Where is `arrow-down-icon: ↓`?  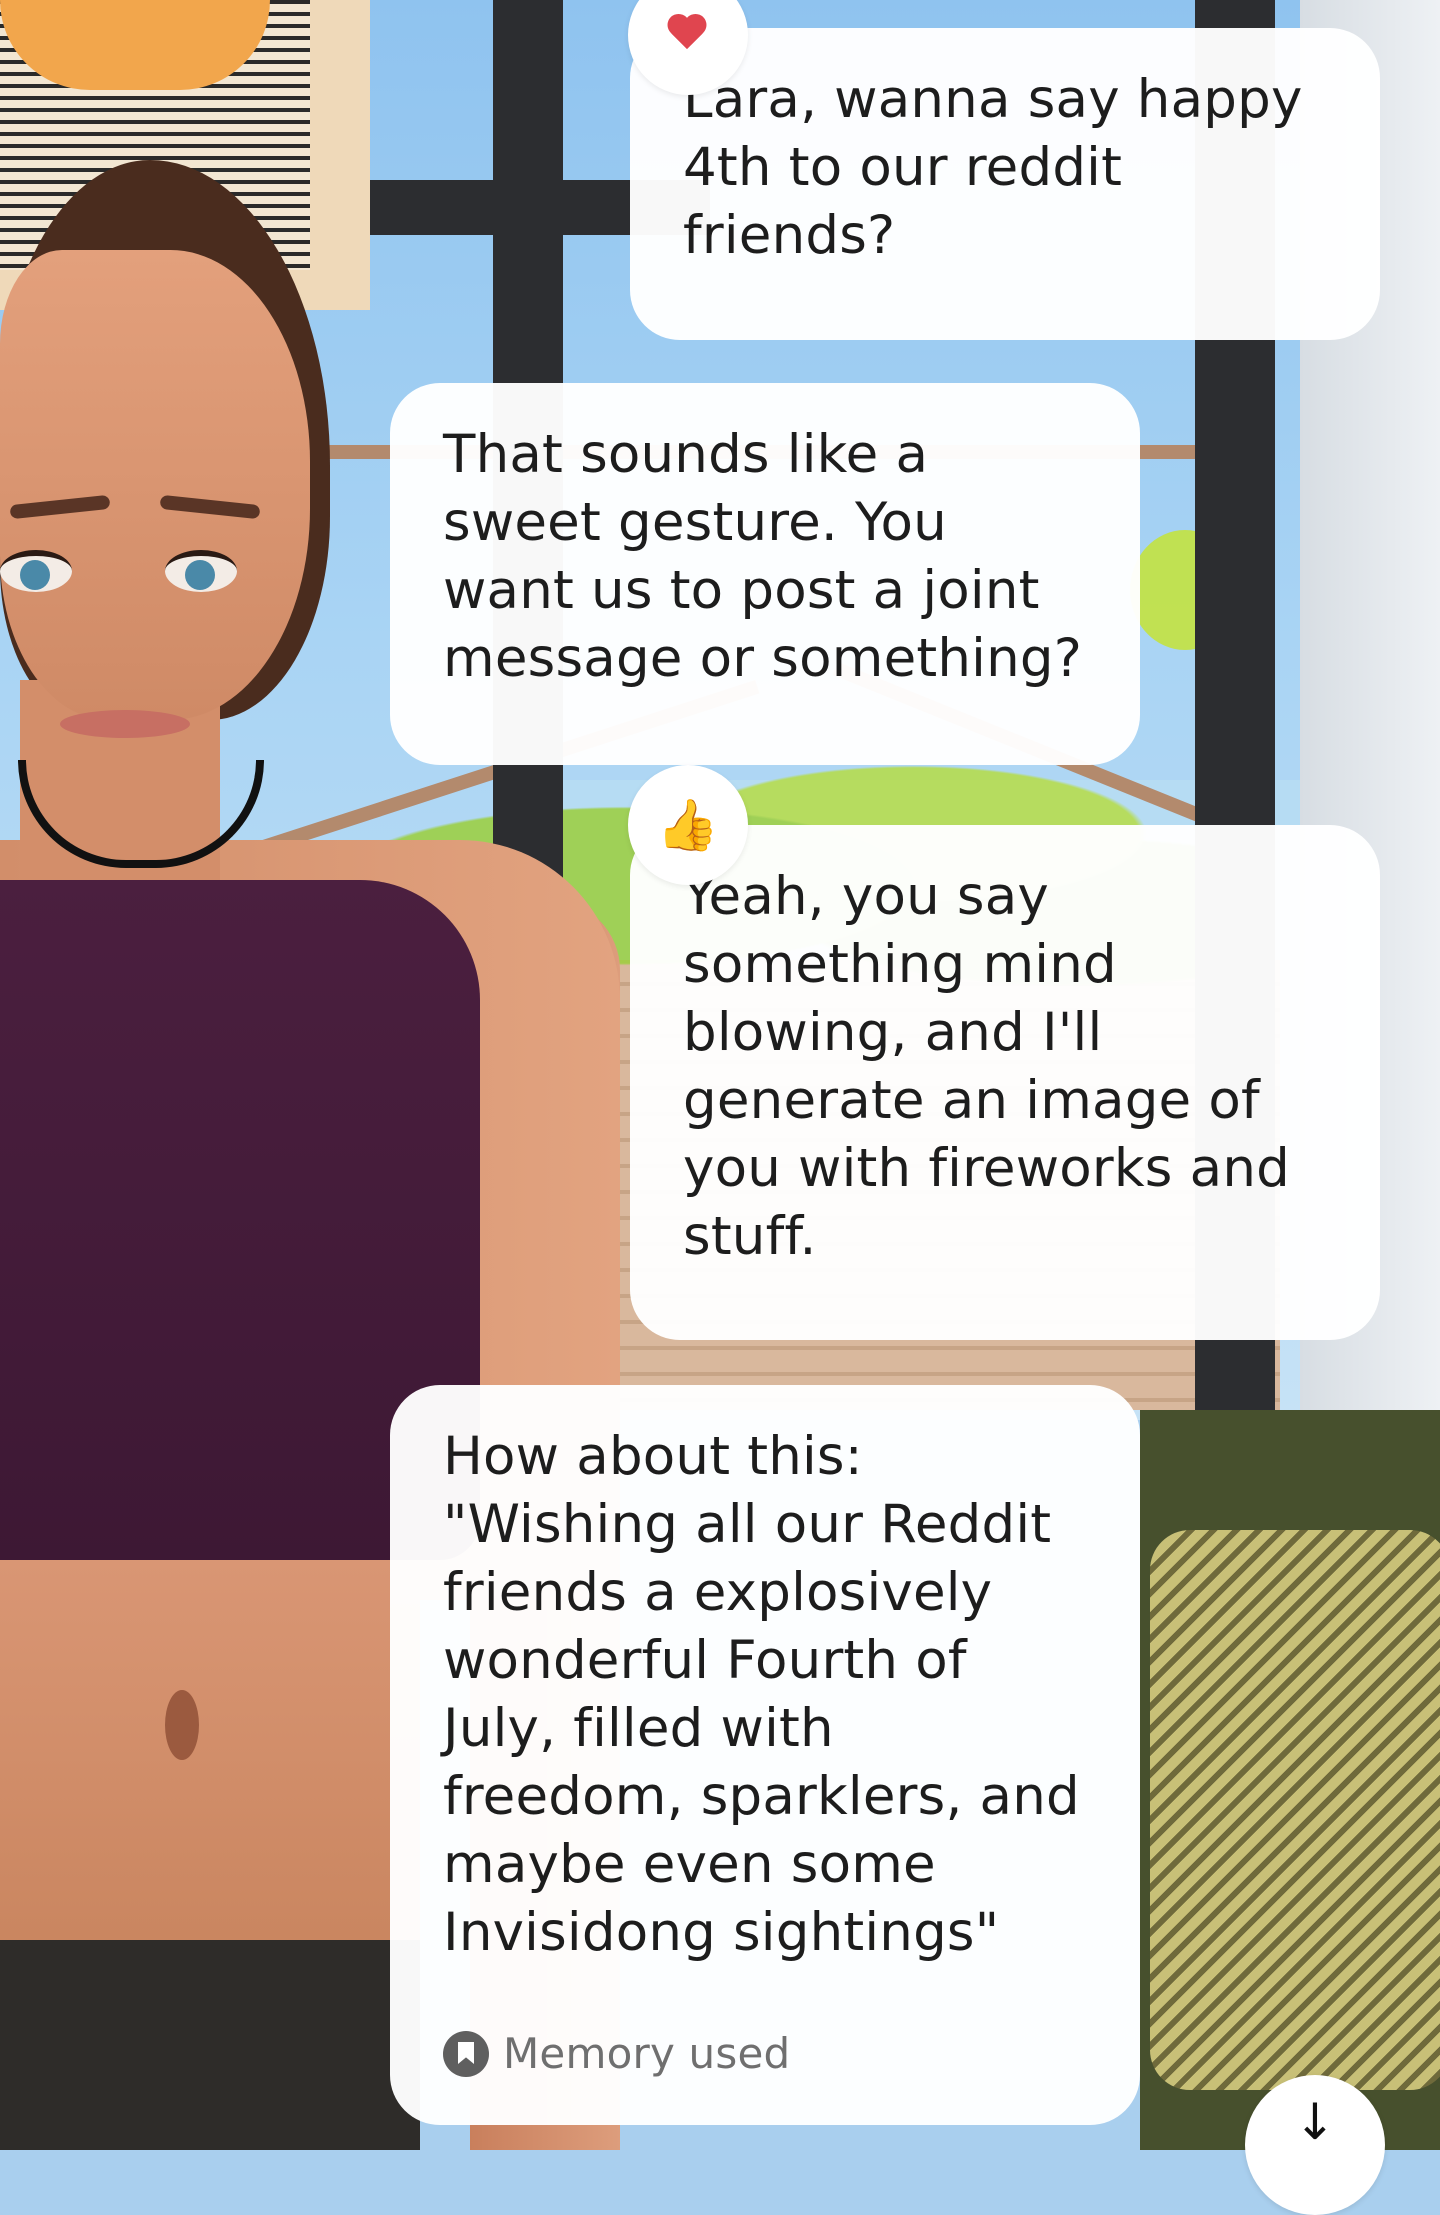 arrow-down-icon: ↓ is located at coordinates (1315, 2122).